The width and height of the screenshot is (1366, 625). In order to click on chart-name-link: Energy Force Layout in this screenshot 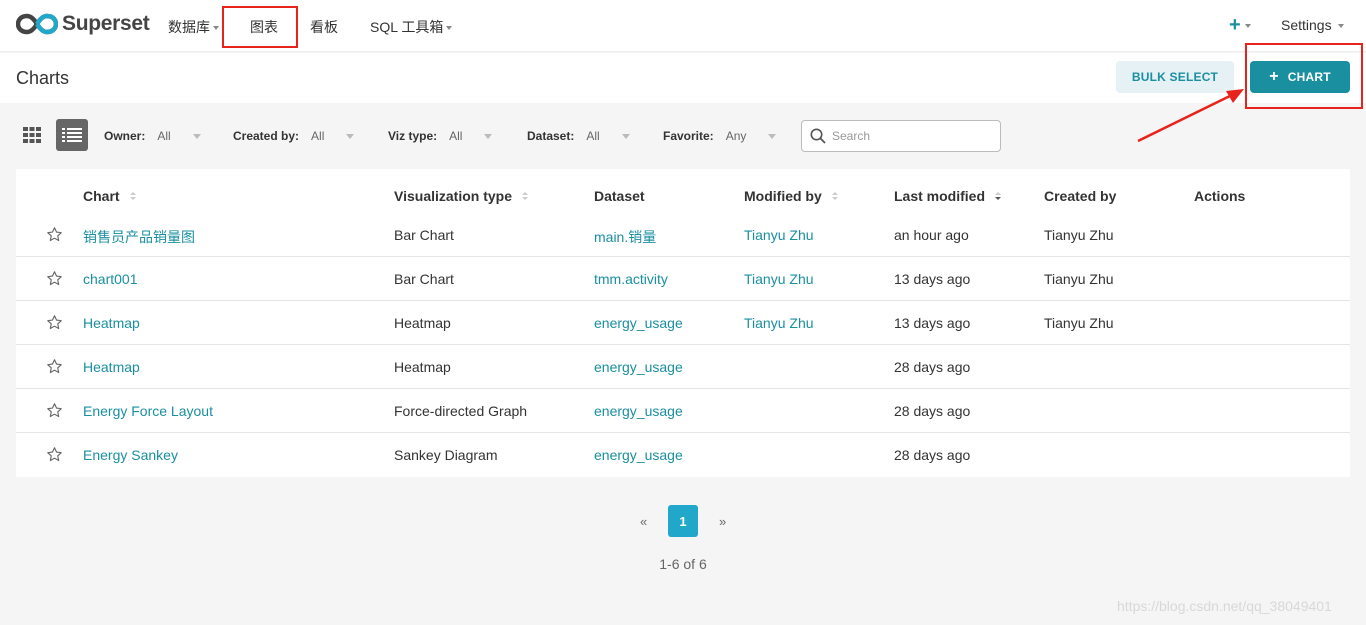, I will do `click(148, 411)`.